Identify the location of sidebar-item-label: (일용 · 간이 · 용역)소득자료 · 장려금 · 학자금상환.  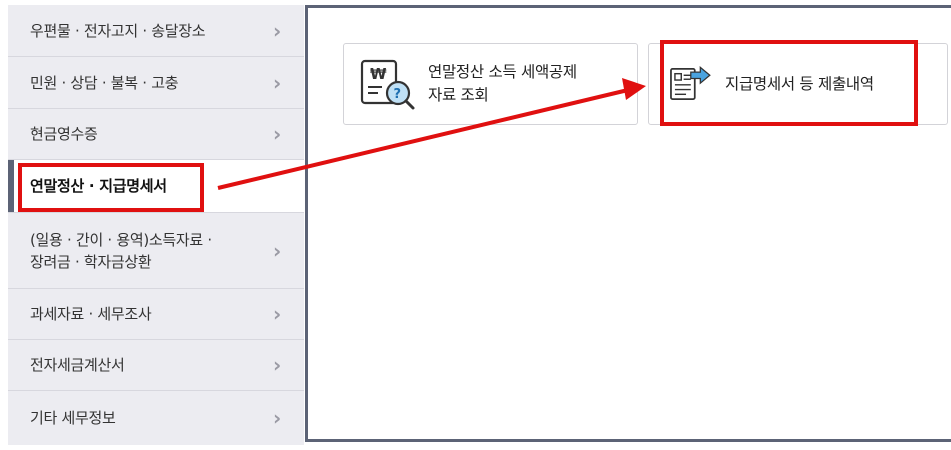
(150, 251).